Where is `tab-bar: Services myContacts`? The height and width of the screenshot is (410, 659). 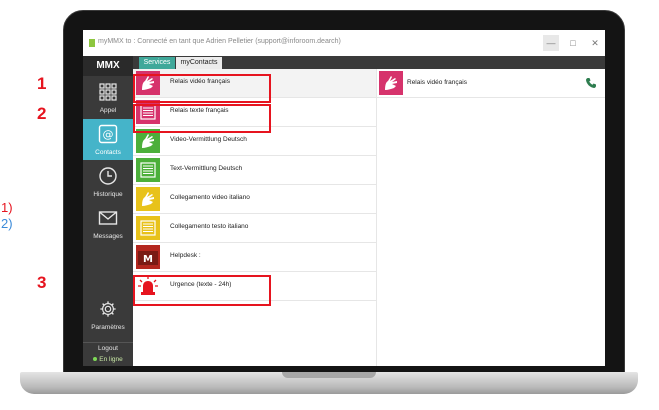 tab-bar: Services myContacts is located at coordinates (369, 62).